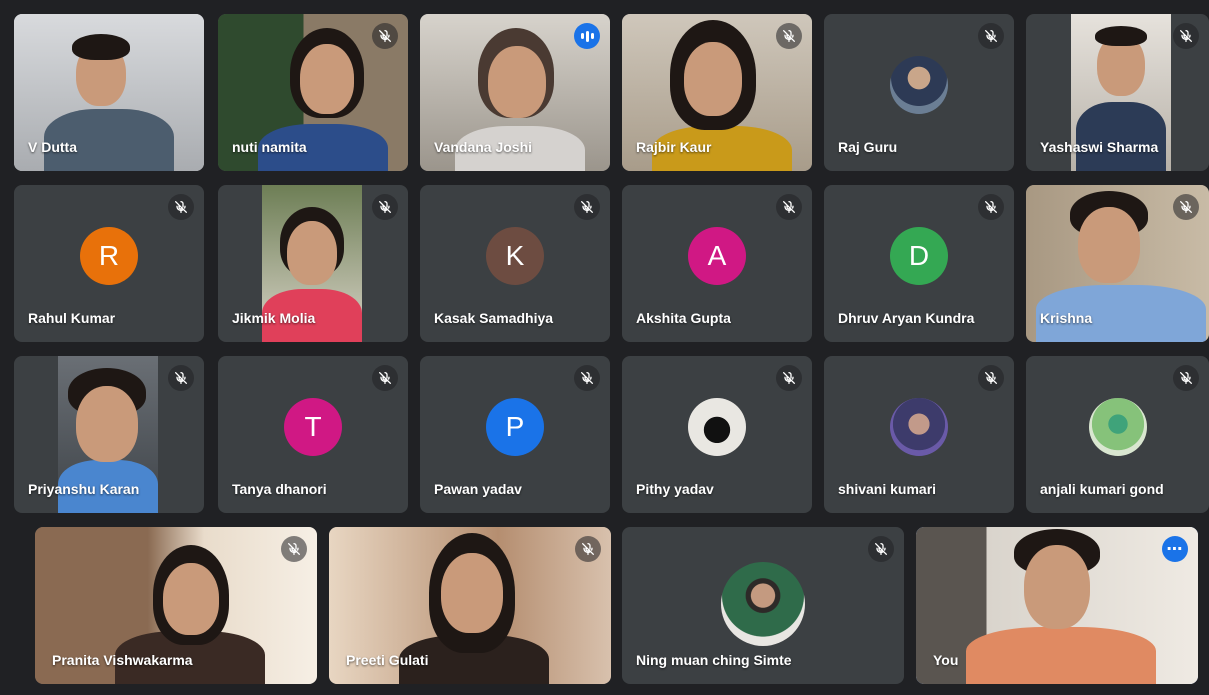 The width and height of the screenshot is (1209, 695). What do you see at coordinates (478, 489) in the screenshot?
I see `participant-name: Pawan yadav` at bounding box center [478, 489].